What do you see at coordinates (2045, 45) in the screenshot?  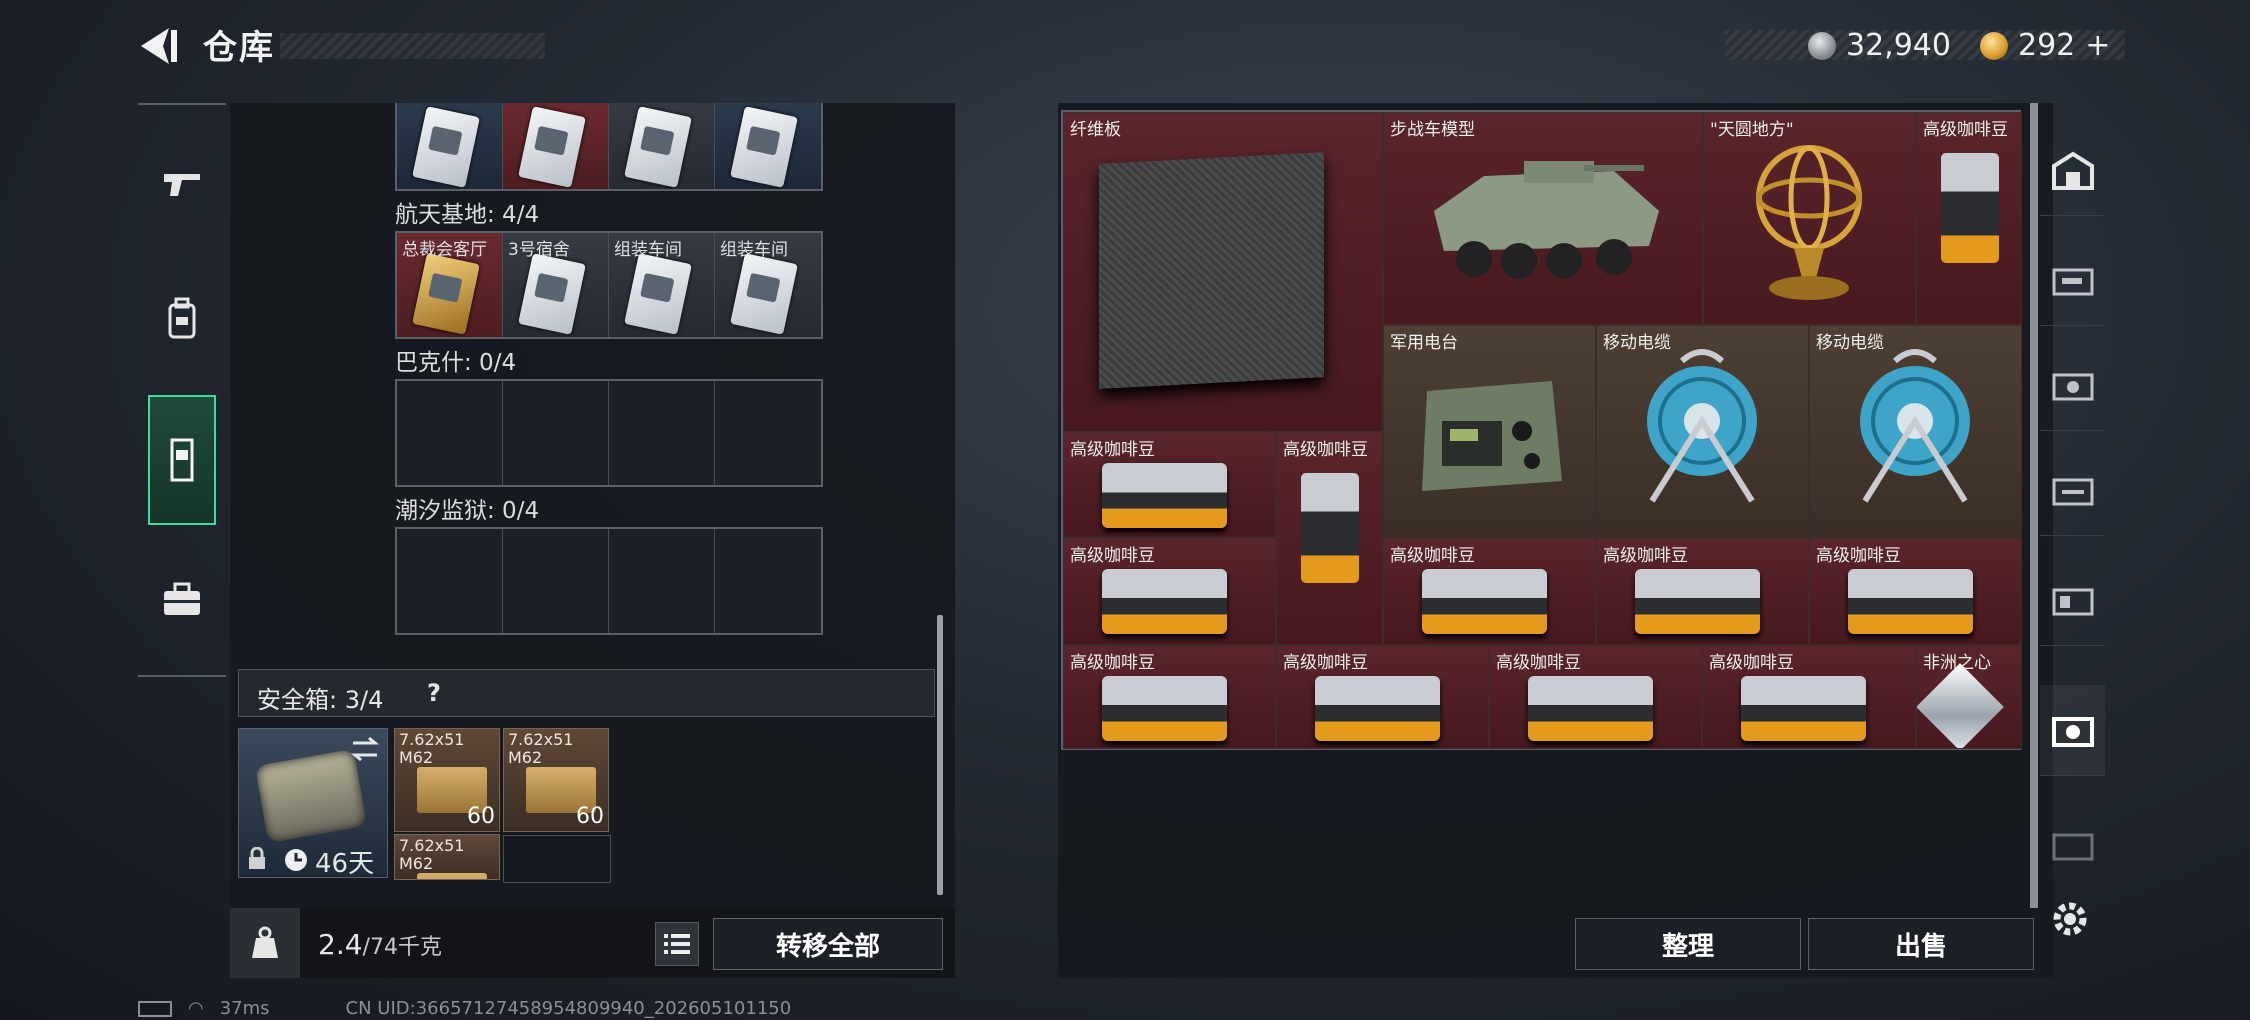 I see `gold-currency: 292 +` at bounding box center [2045, 45].